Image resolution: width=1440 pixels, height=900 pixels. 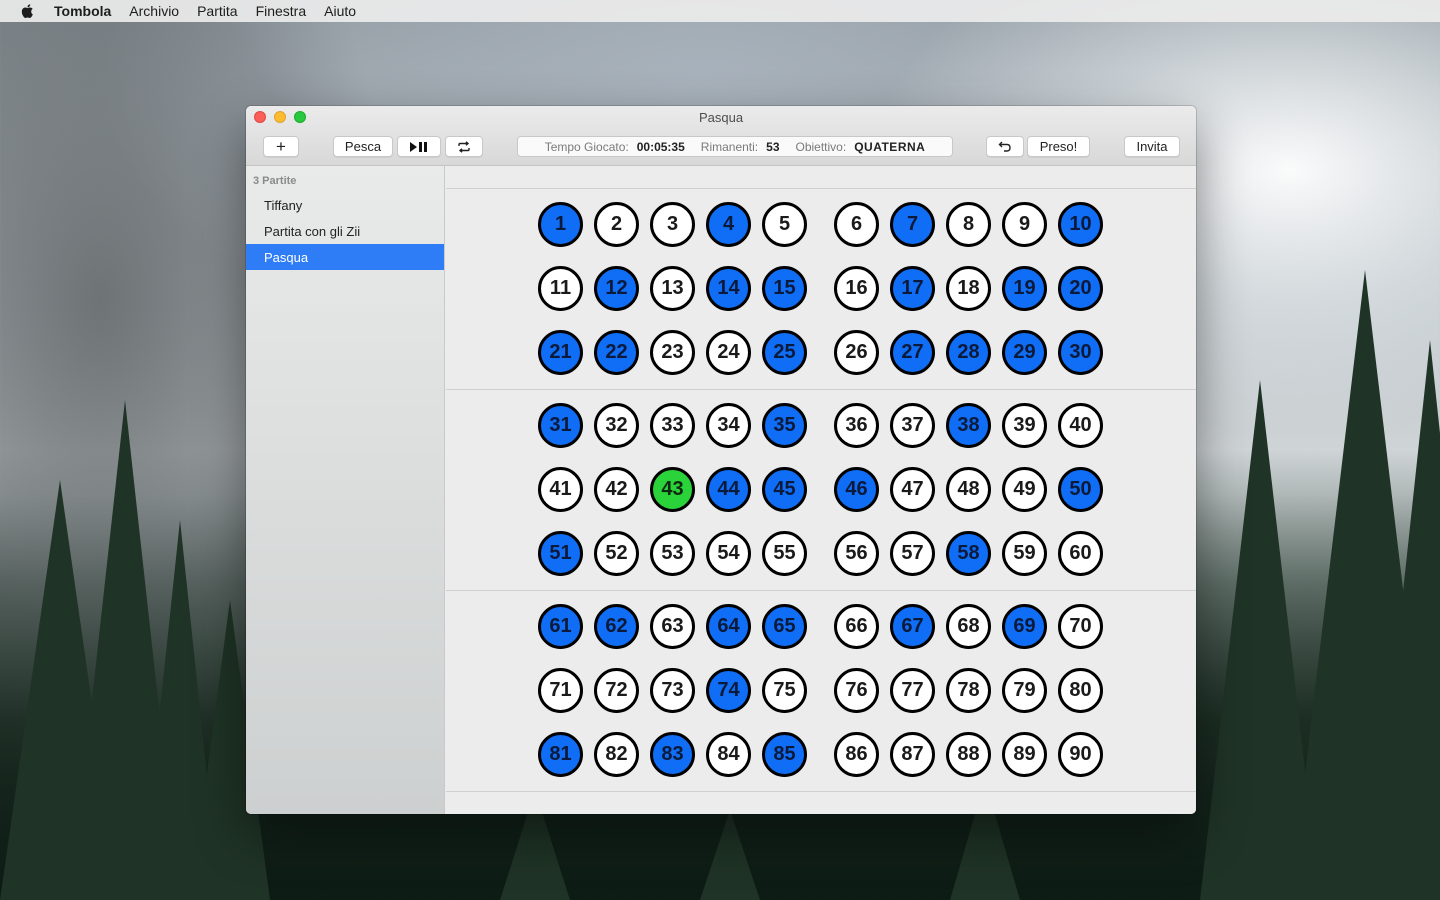 I want to click on number-ball: 83, so click(x=672, y=754).